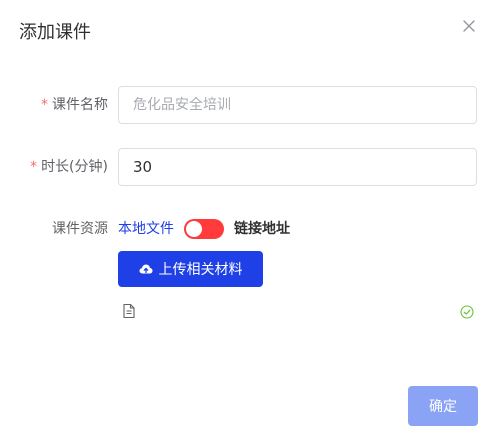 This screenshot has height=443, width=496. I want to click on course-name-label: * 课件名称, so click(74, 105).